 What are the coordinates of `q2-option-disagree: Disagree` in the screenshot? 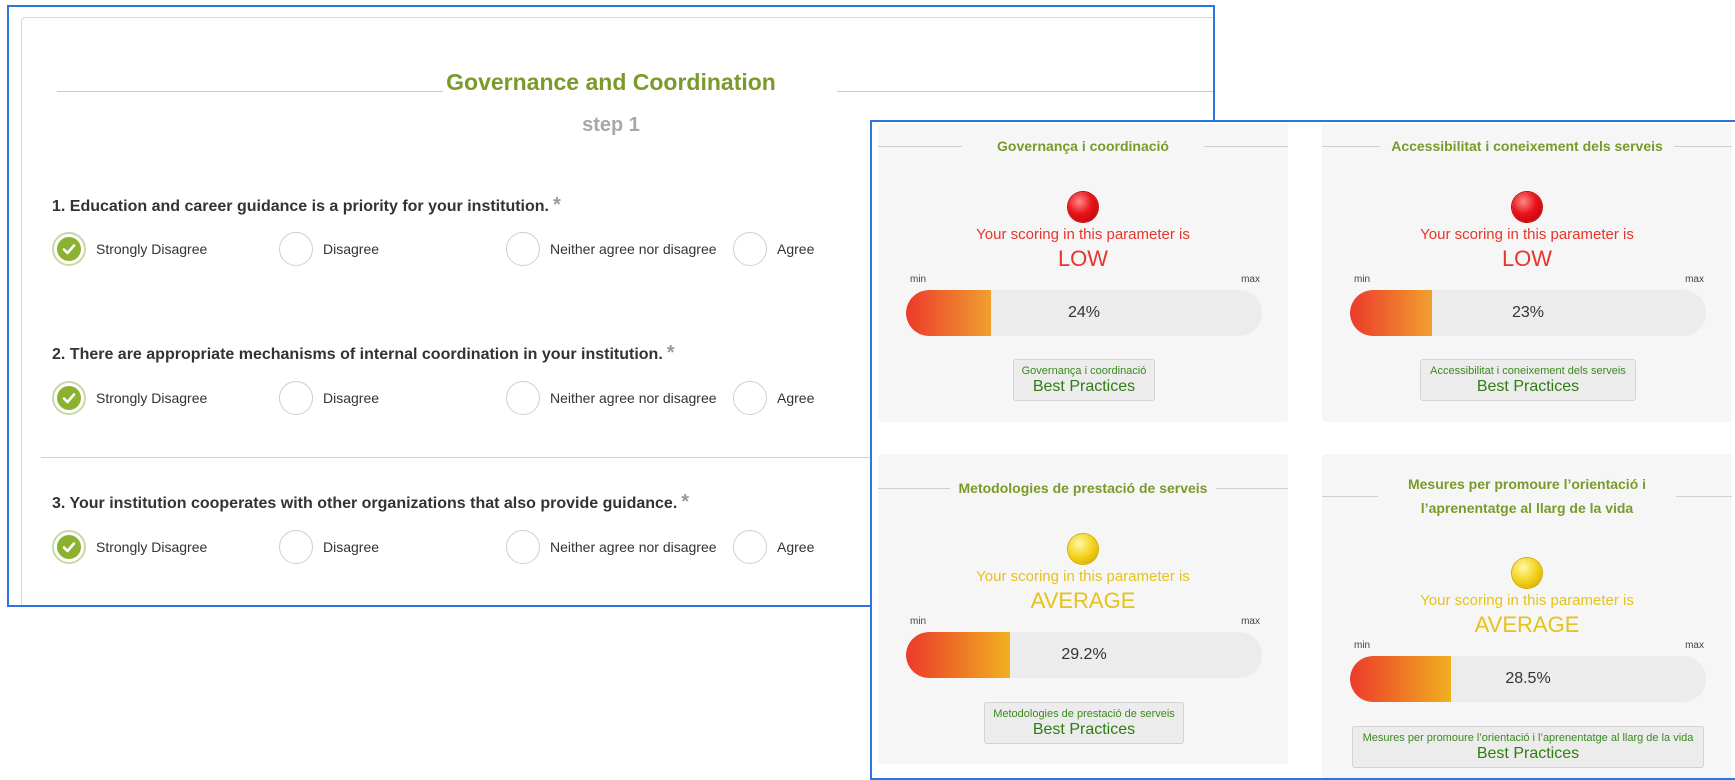 It's located at (329, 398).